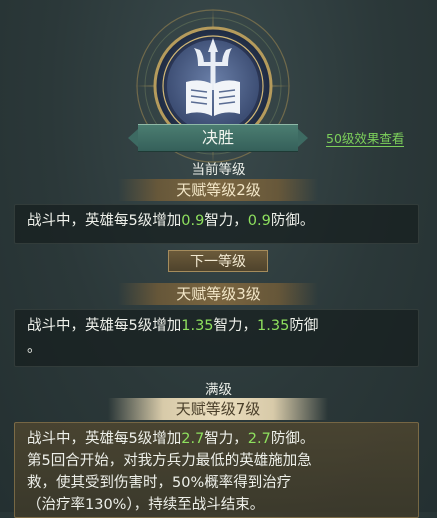 The height and width of the screenshot is (518, 437). I want to click on next-tier-label: 天赋等级3级, so click(218, 294).